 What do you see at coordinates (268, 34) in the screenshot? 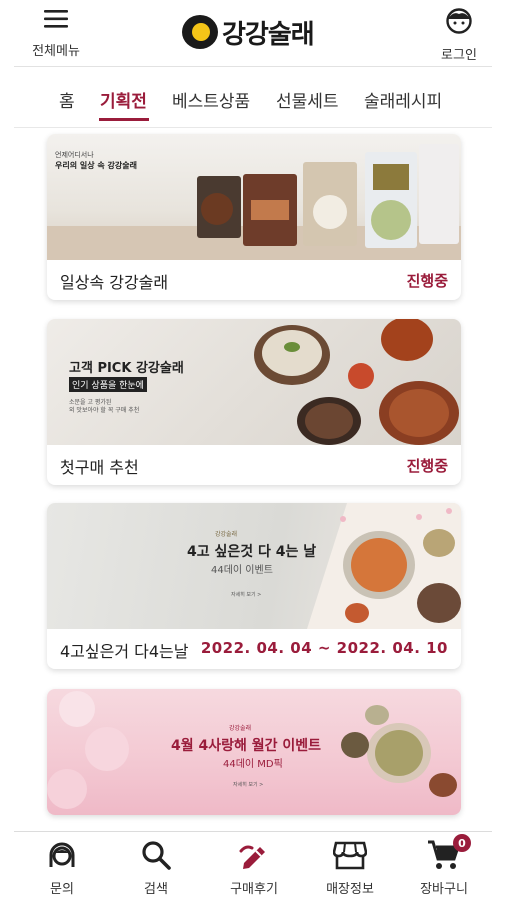
I see `logo-text: 강강술래` at bounding box center [268, 34].